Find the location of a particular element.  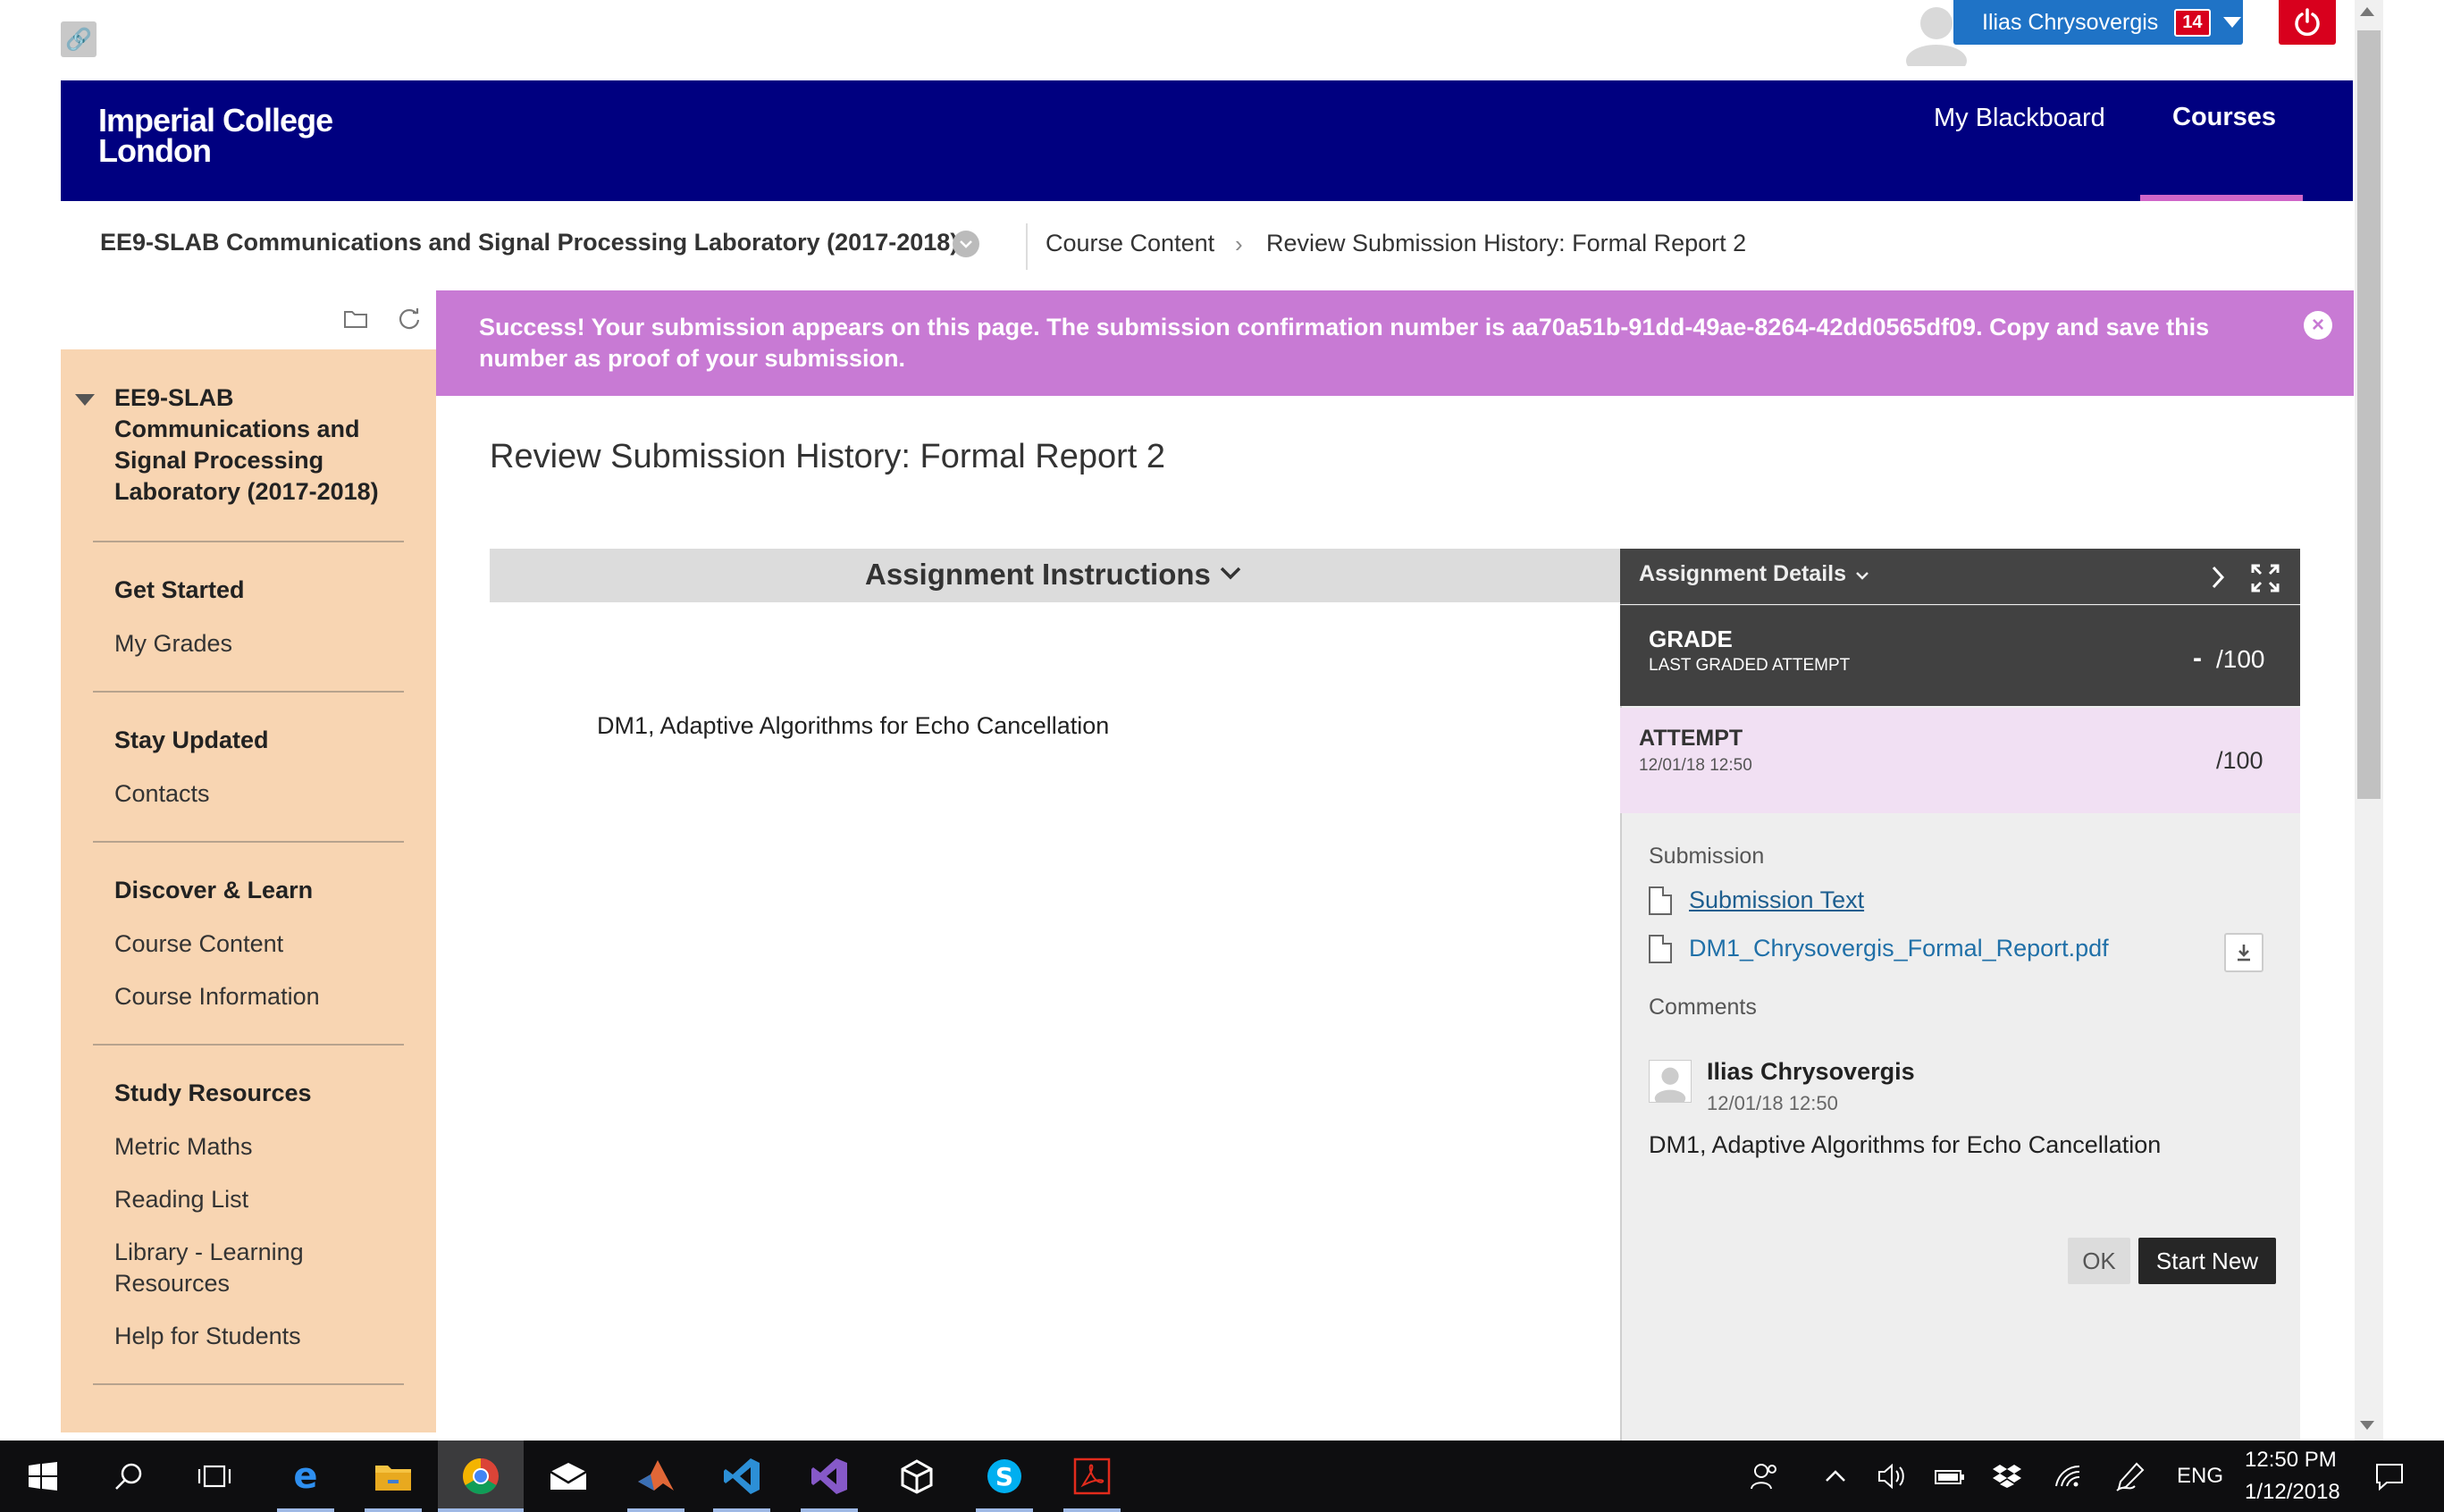

file-explorer-icon is located at coordinates (393, 1476).